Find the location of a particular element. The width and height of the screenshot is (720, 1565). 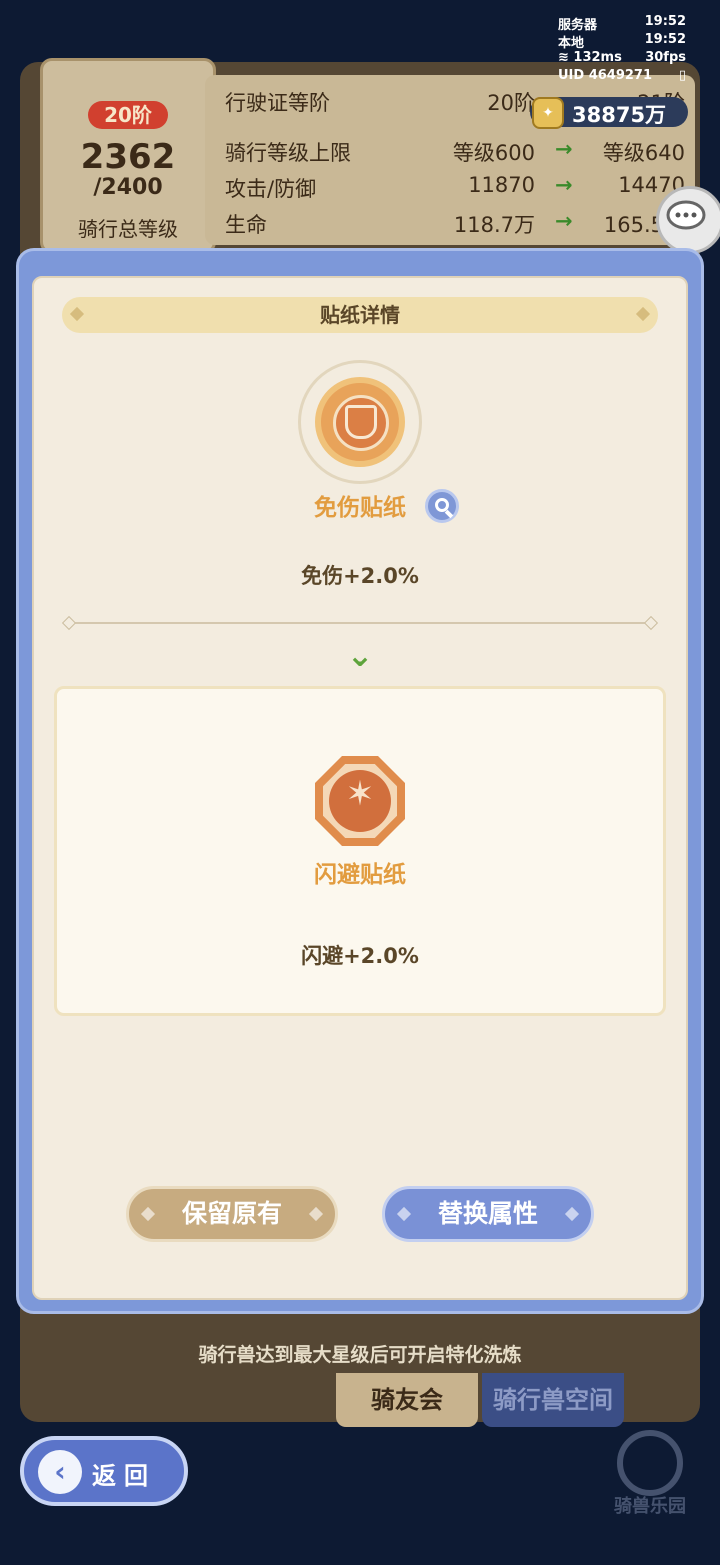

stat-name: 攻击/防御 is located at coordinates (271, 189).